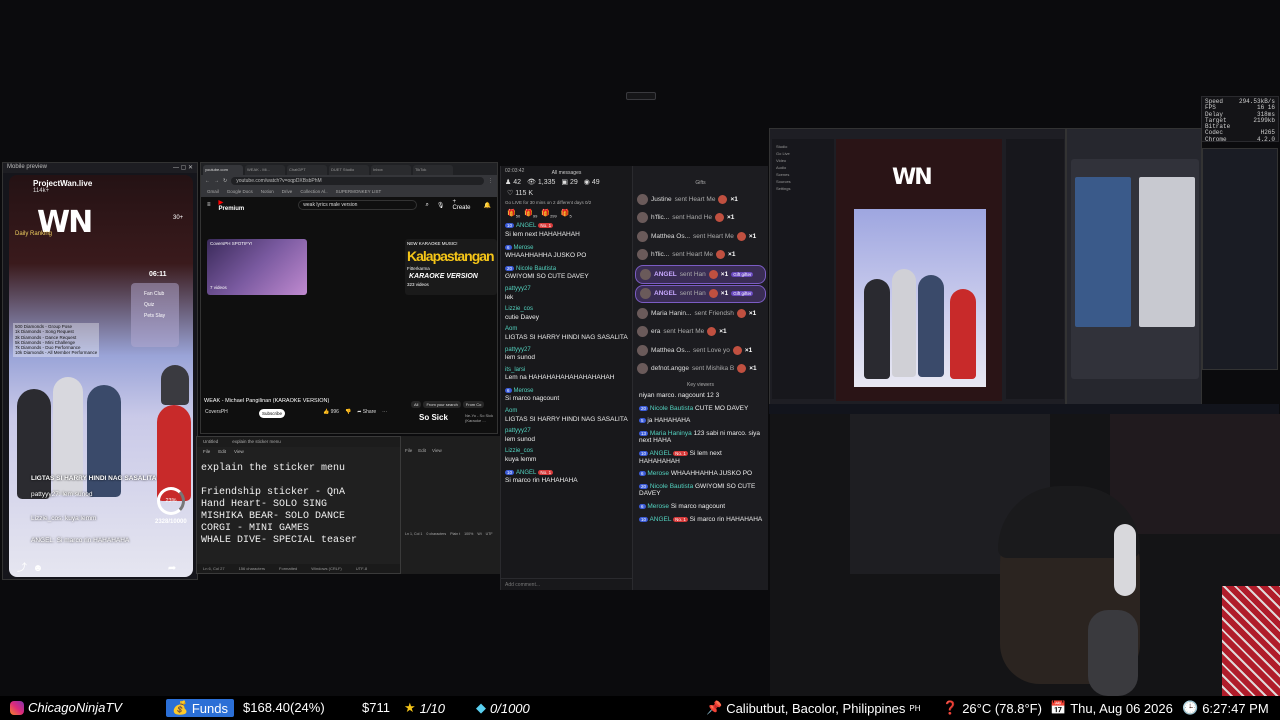 The image size is (1280, 720). Describe the element at coordinates (433, 170) in the screenshot. I see `browser-tab: TikTok` at that location.